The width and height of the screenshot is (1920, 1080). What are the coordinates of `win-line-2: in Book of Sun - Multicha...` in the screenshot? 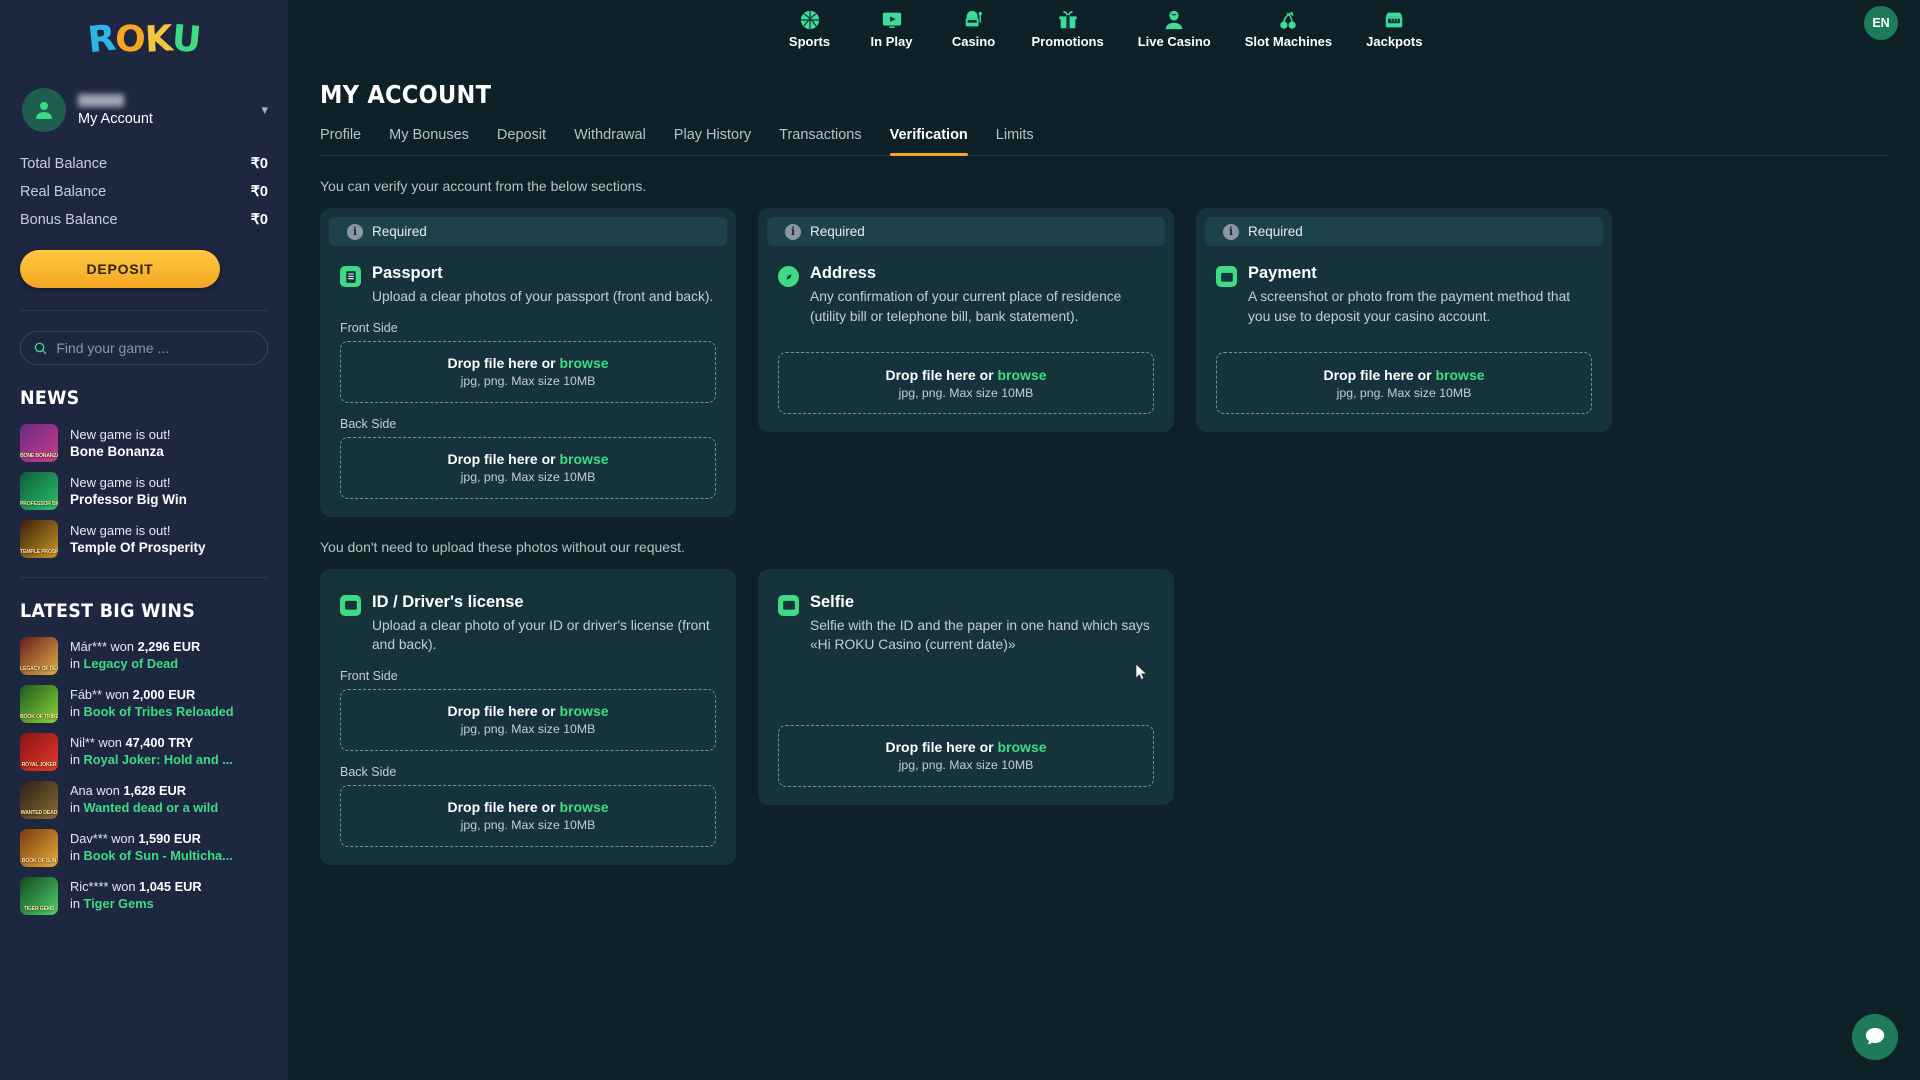 It's located at (151, 856).